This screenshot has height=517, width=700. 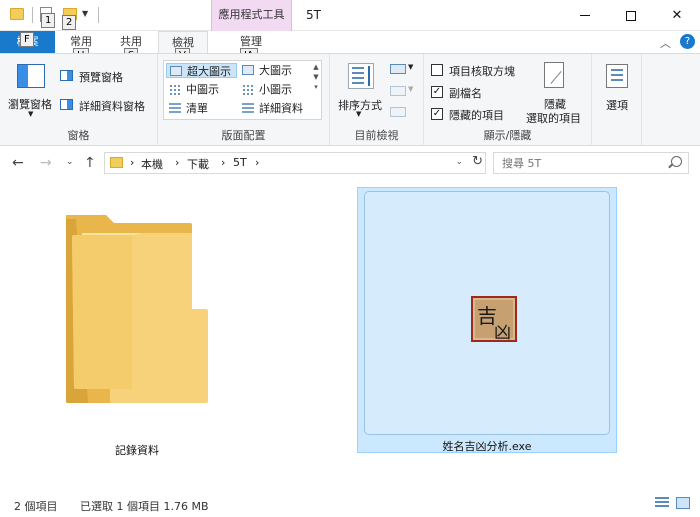 What do you see at coordinates (46, 163) in the screenshot?
I see `forward-arrow-icon: →` at bounding box center [46, 163].